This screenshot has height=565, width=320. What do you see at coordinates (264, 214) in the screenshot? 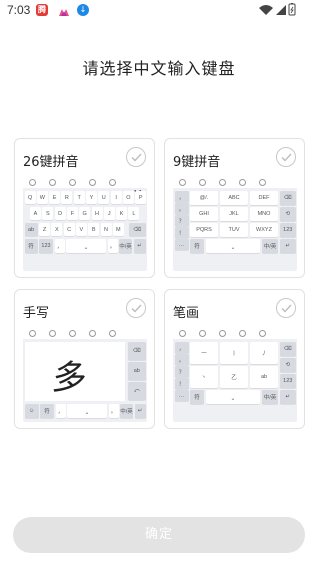
I see `keyboard-key: MNO` at bounding box center [264, 214].